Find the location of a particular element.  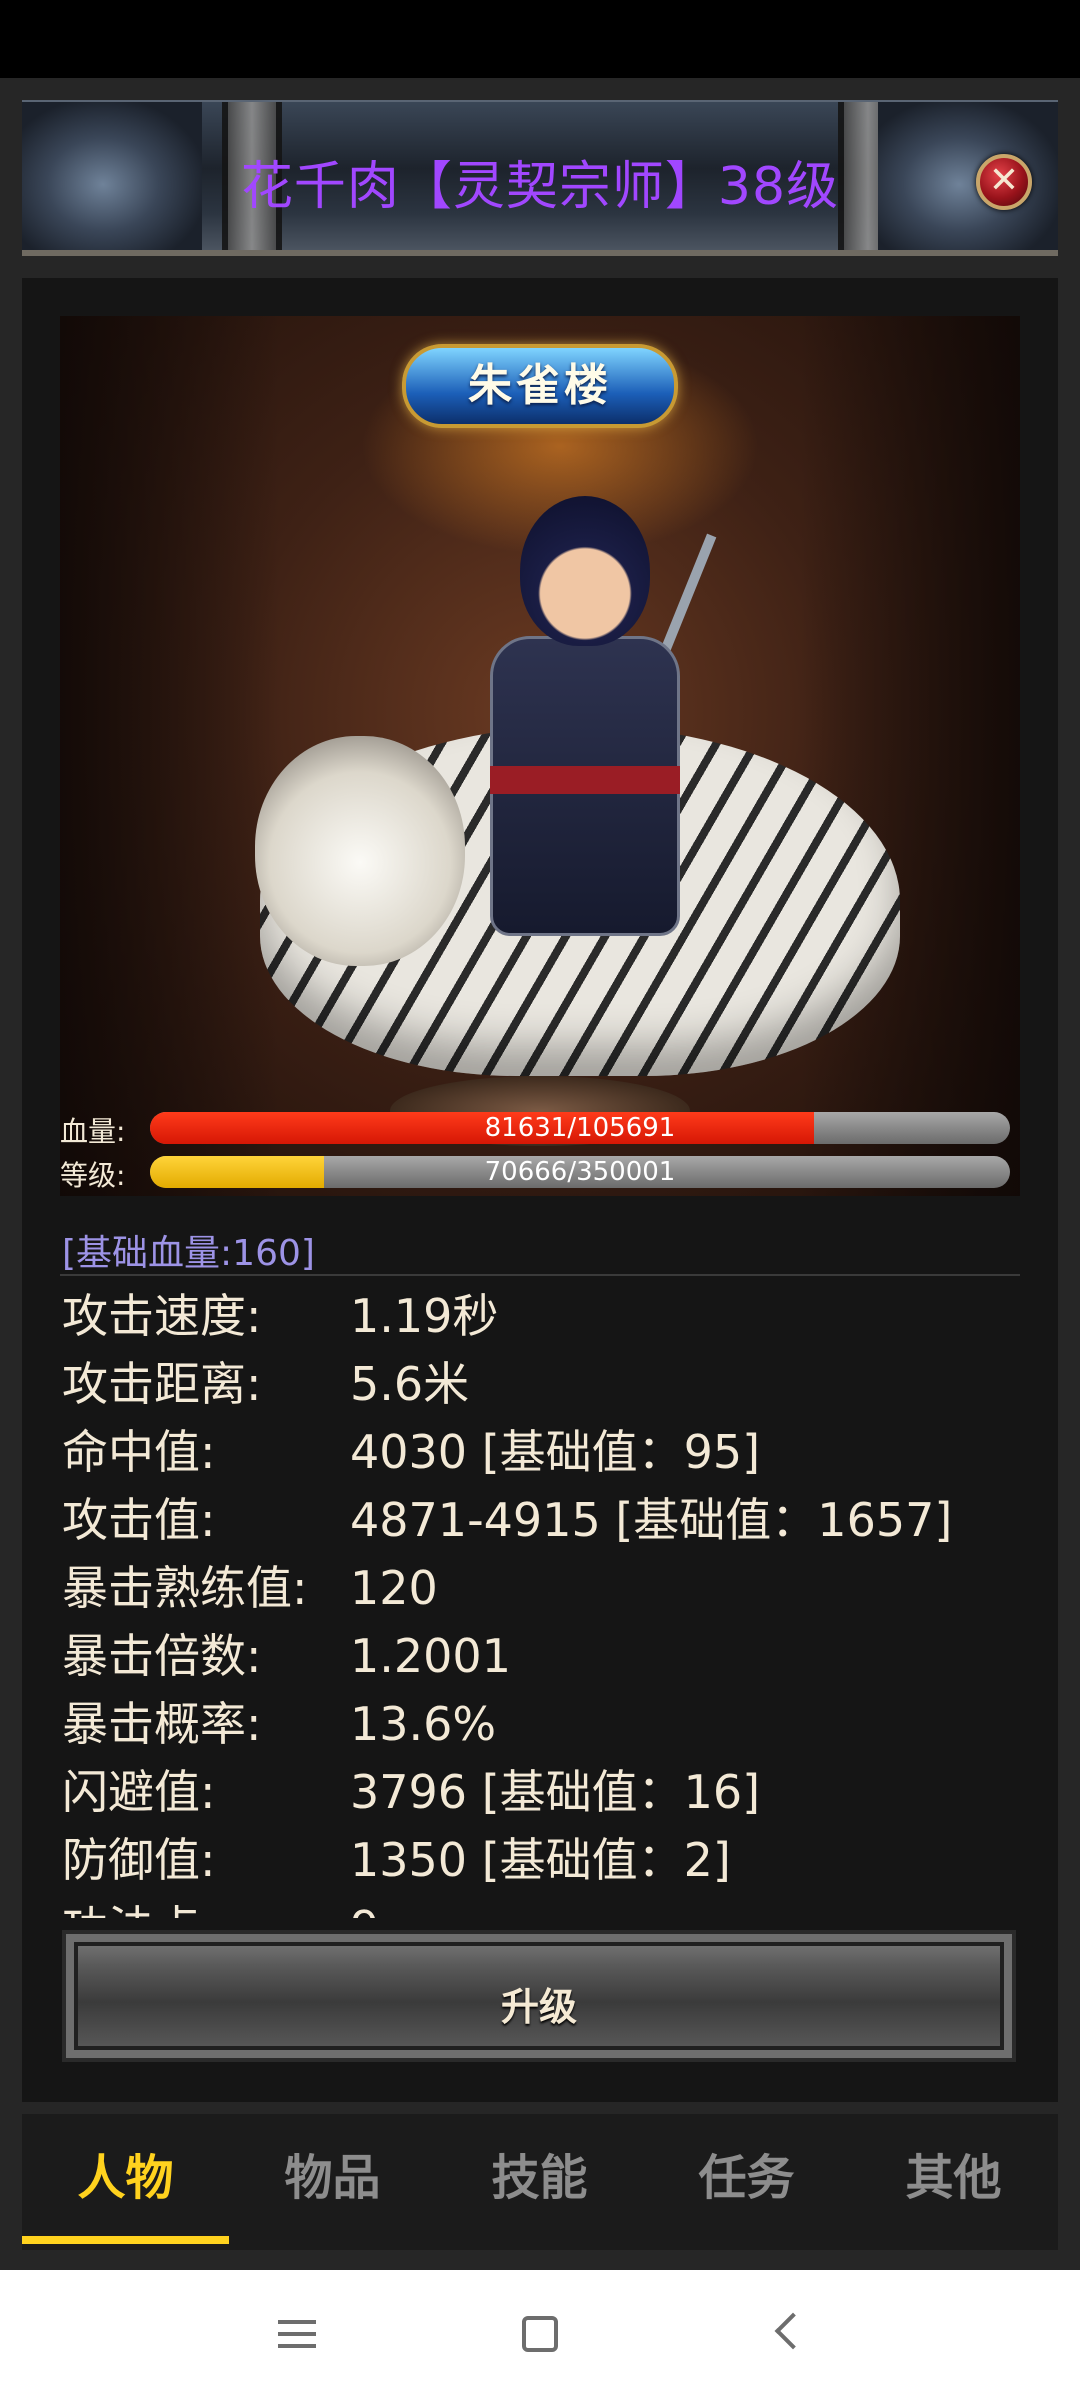

upgrade-button: 升级 is located at coordinates (539, 1996).